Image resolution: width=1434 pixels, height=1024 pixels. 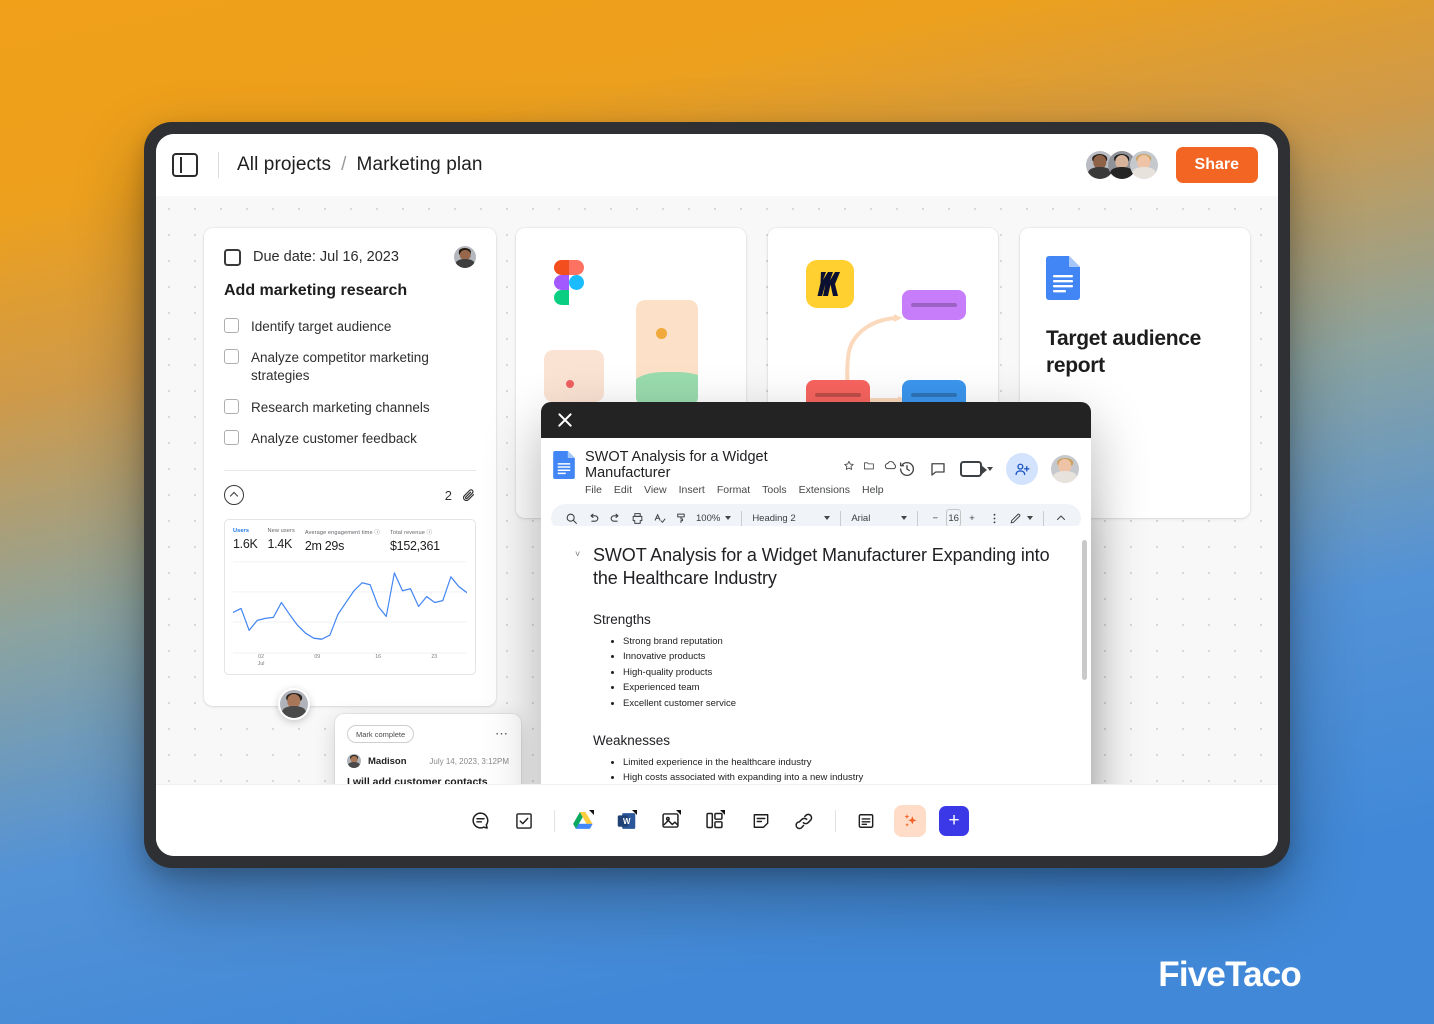 I want to click on subtask-item: Research marketing channels, so click(x=350, y=407).